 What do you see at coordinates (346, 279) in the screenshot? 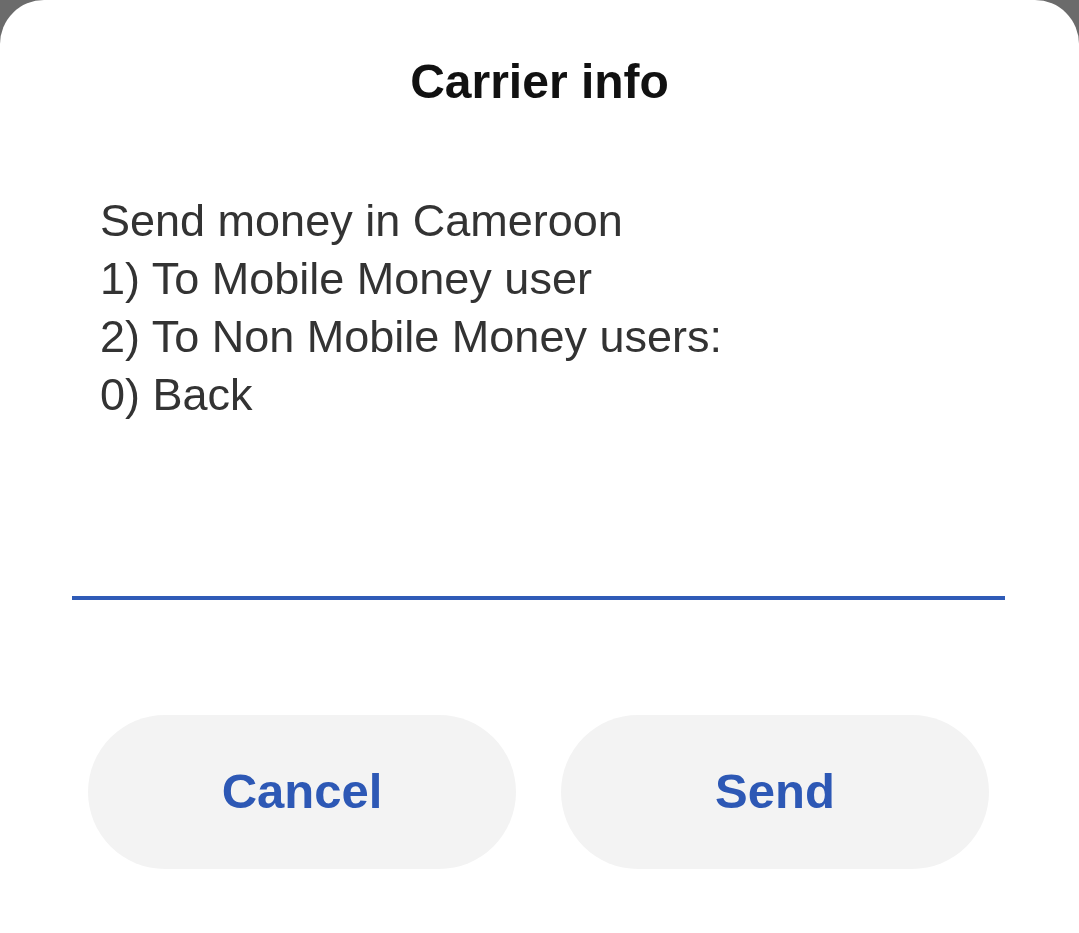
I see `message-line: 1) To Mobile Money user` at bounding box center [346, 279].